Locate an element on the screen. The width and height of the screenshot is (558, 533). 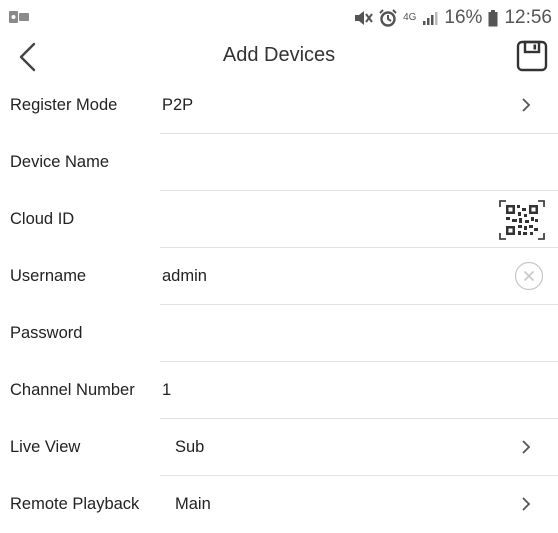
register-mode-label: Register Mode is located at coordinates (64, 105).